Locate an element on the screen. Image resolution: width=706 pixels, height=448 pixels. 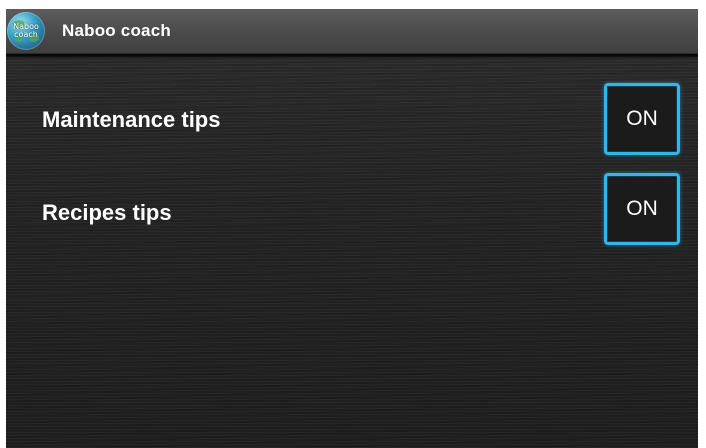
recipes-tips-label: Recipes tips is located at coordinates (107, 212).